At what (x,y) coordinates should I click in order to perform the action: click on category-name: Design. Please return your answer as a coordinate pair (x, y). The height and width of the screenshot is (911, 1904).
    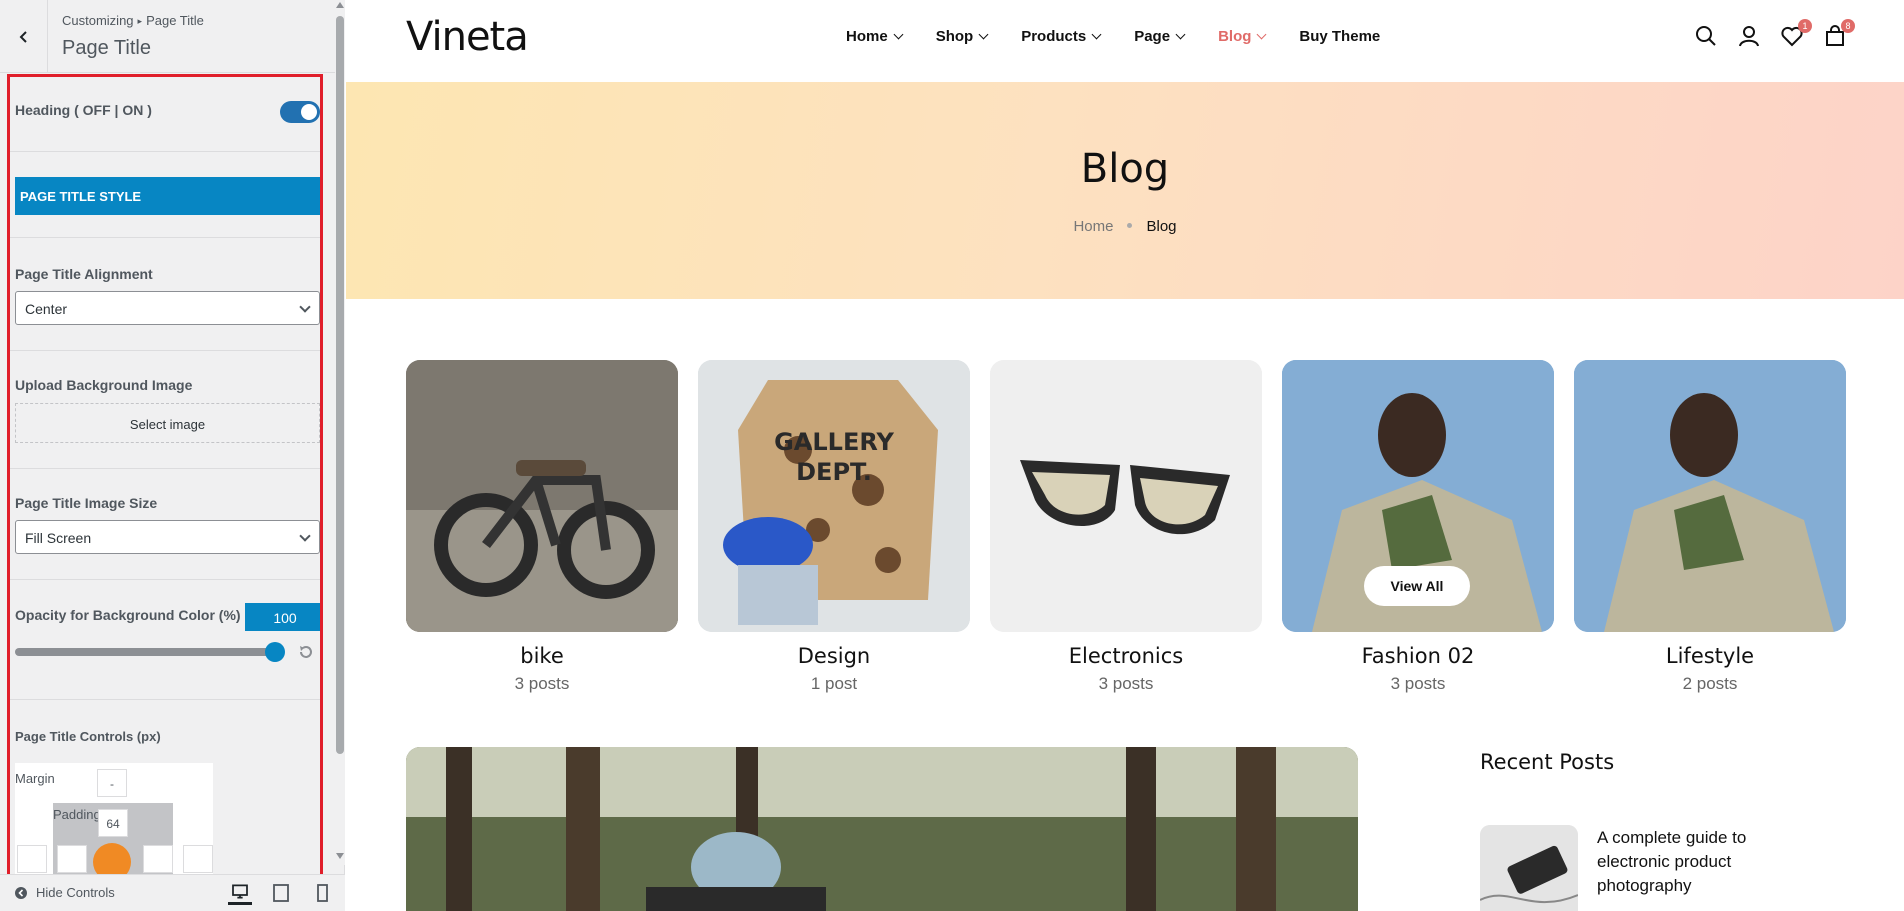
    Looking at the image, I should click on (834, 656).